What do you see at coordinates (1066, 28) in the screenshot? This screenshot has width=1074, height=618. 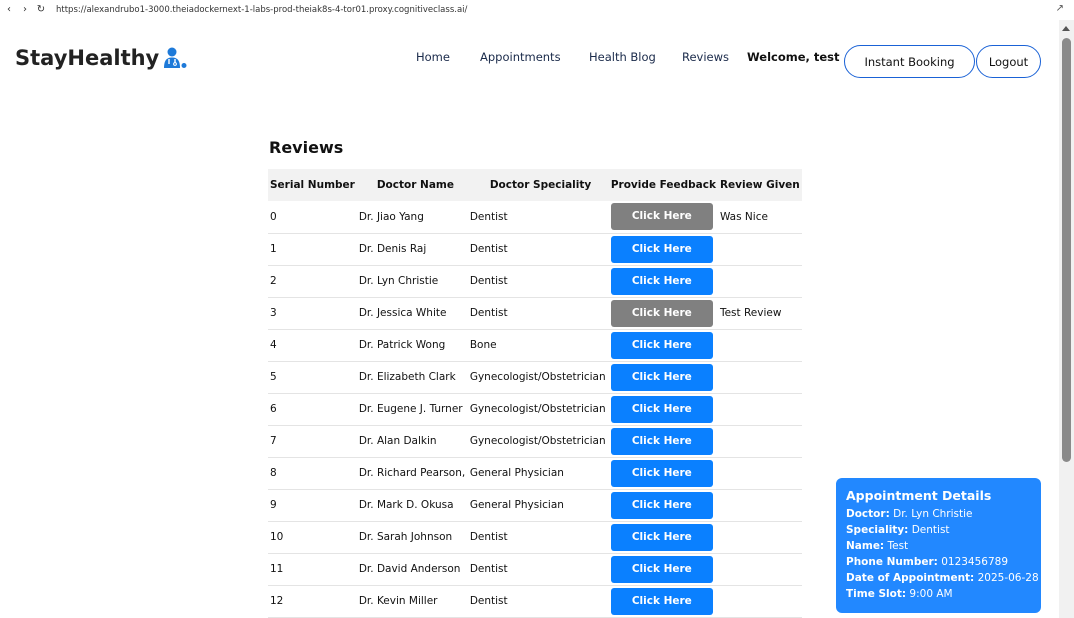 I see `scroll-up-arrow-icon` at bounding box center [1066, 28].